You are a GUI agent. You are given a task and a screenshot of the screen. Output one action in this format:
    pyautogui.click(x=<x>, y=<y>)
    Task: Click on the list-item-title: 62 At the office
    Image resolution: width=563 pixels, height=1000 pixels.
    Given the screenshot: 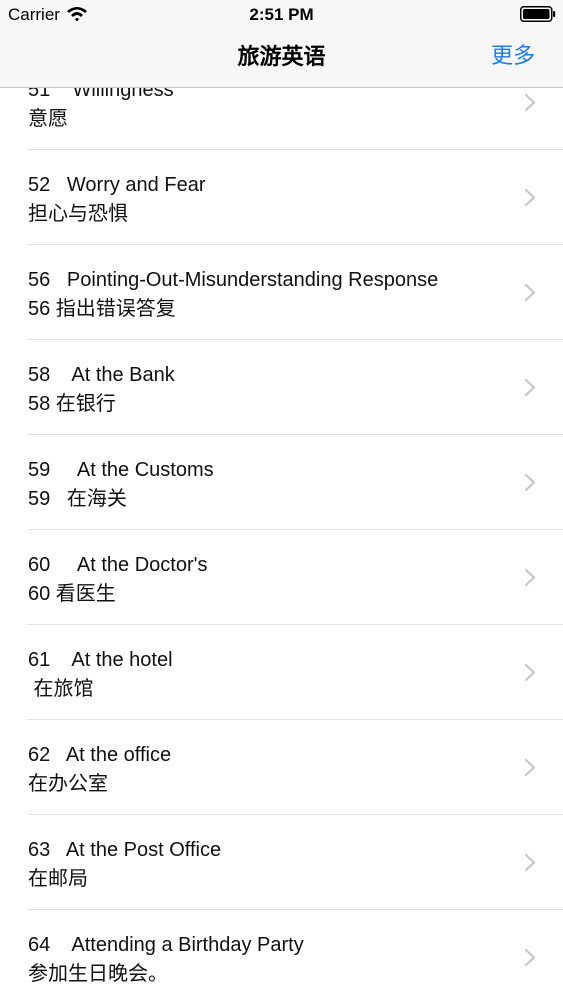 What is the action you would take?
    pyautogui.click(x=100, y=755)
    